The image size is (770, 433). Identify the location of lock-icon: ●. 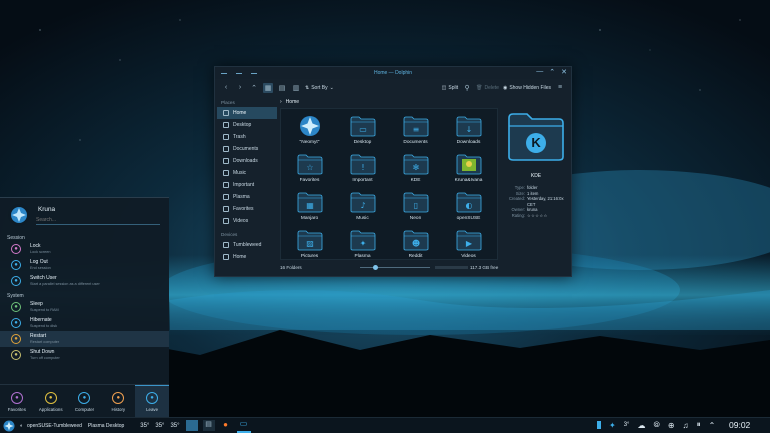
(16, 249).